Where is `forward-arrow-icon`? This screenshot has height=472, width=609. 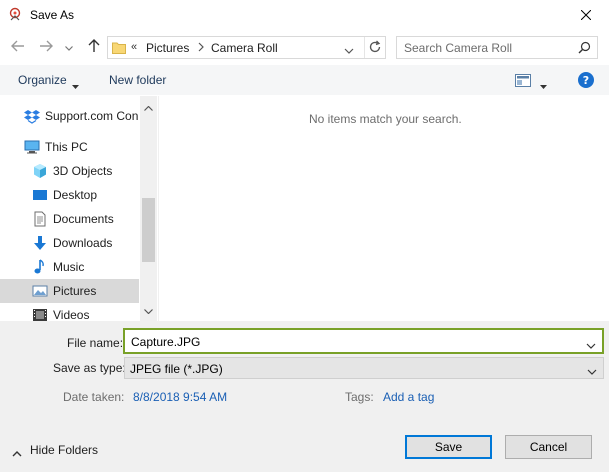 forward-arrow-icon is located at coordinates (46, 47).